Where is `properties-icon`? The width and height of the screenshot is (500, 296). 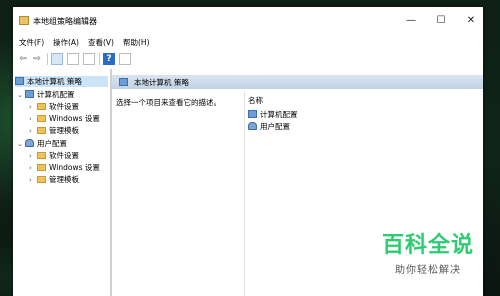
properties-icon is located at coordinates (73, 59).